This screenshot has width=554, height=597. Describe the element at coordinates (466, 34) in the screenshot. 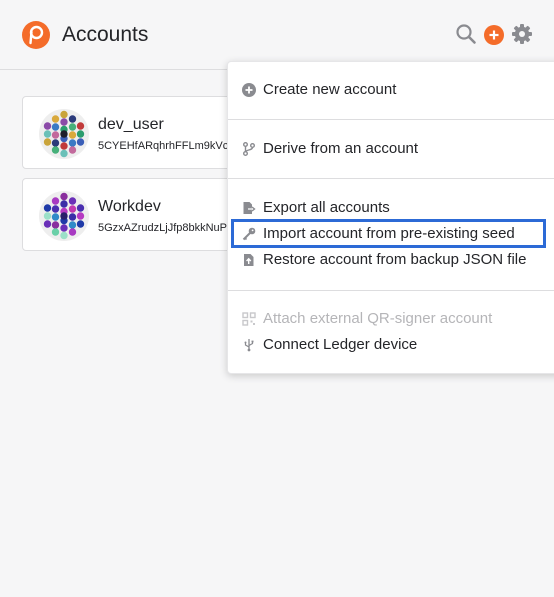

I see `search-icon` at that location.